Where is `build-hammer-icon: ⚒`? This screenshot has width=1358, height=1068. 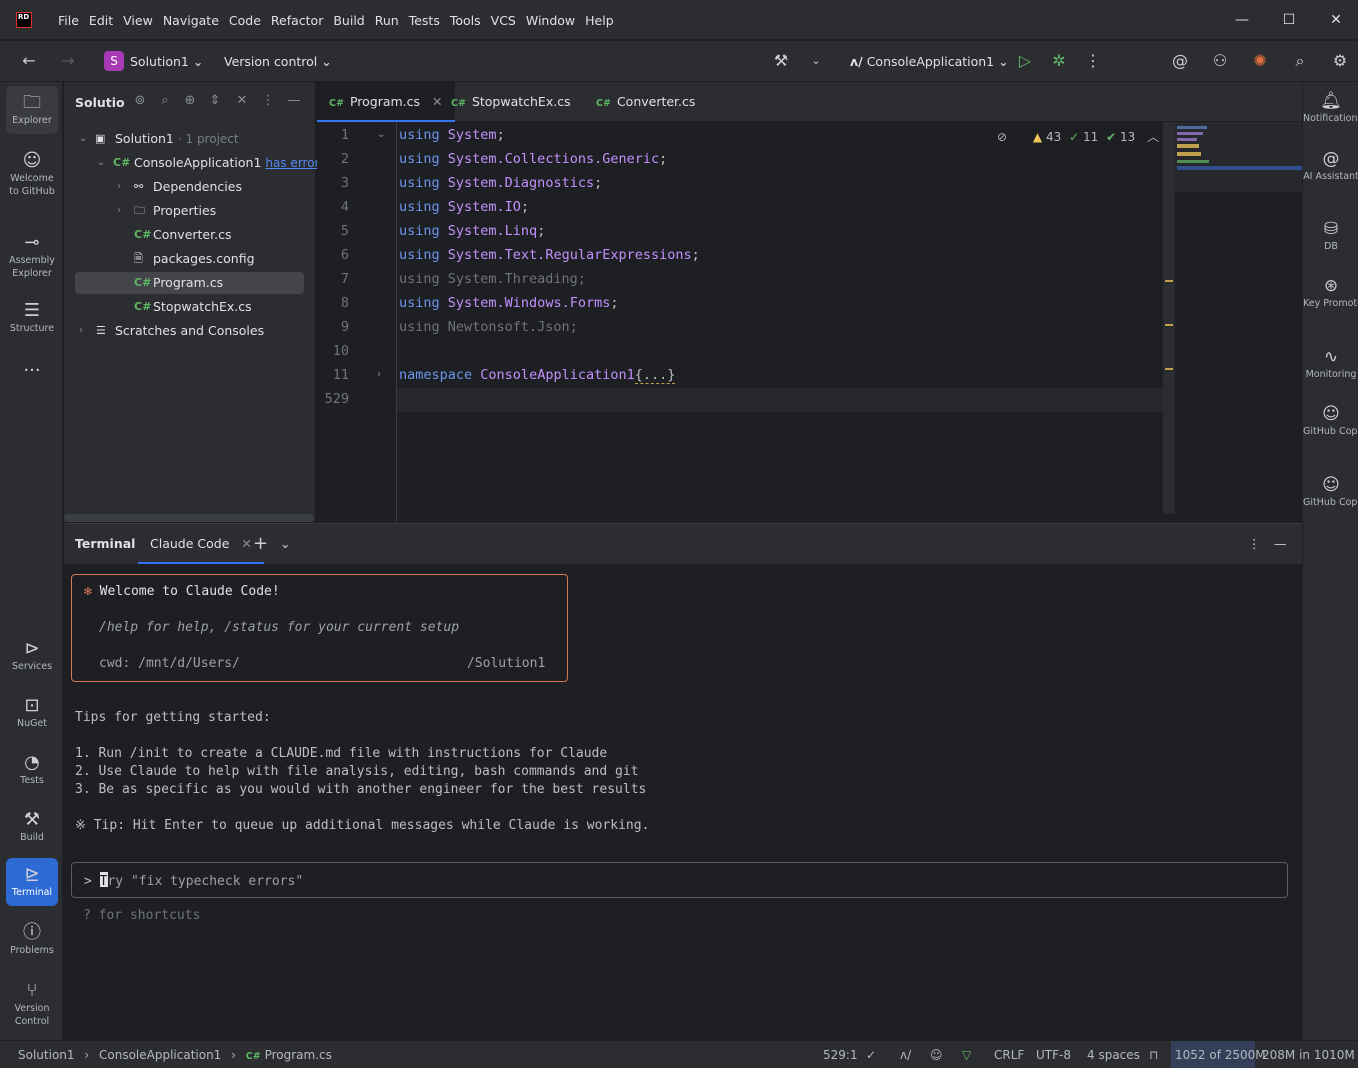 build-hammer-icon: ⚒ is located at coordinates (781, 61).